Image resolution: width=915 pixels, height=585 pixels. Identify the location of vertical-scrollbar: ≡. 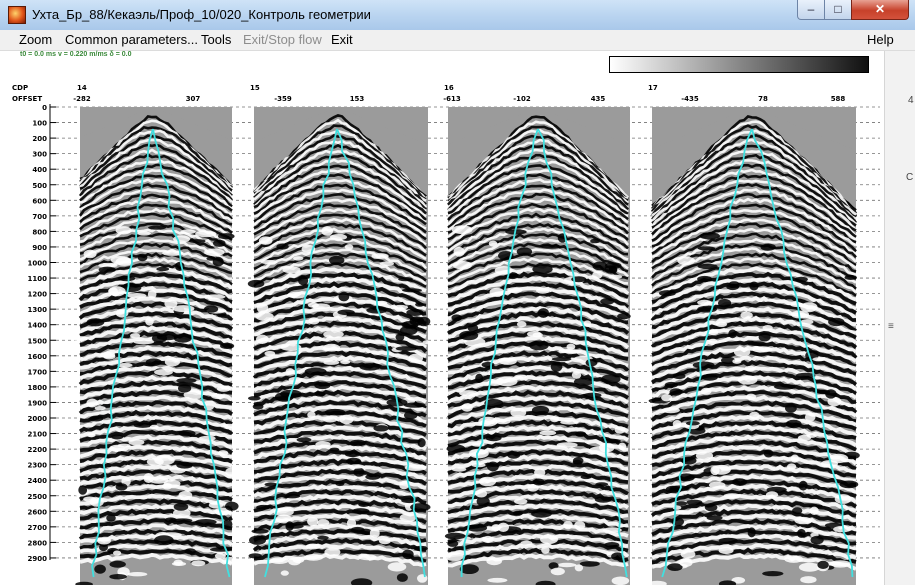
(899, 318).